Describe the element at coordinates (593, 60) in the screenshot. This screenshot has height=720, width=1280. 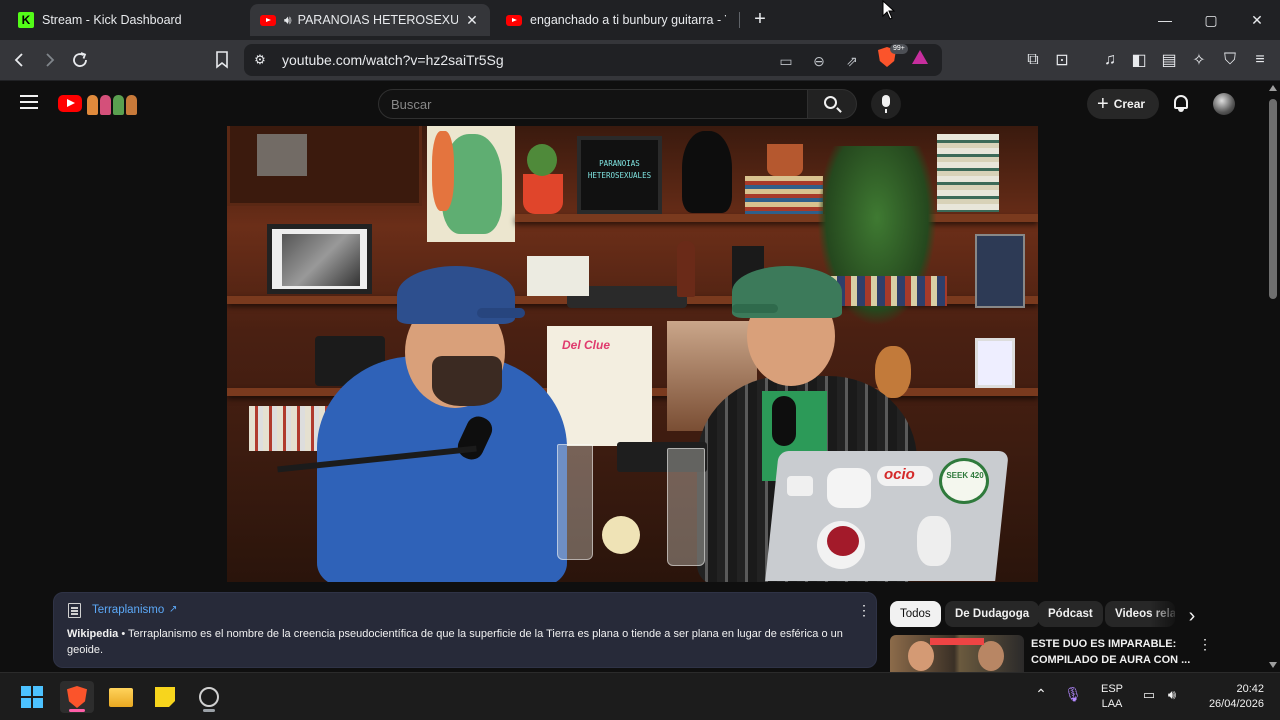
I see `address-bar: ⚙︎ youtube.com/watch?v=hz2saiTr5Sg ▭ ⊖ ⇗` at that location.